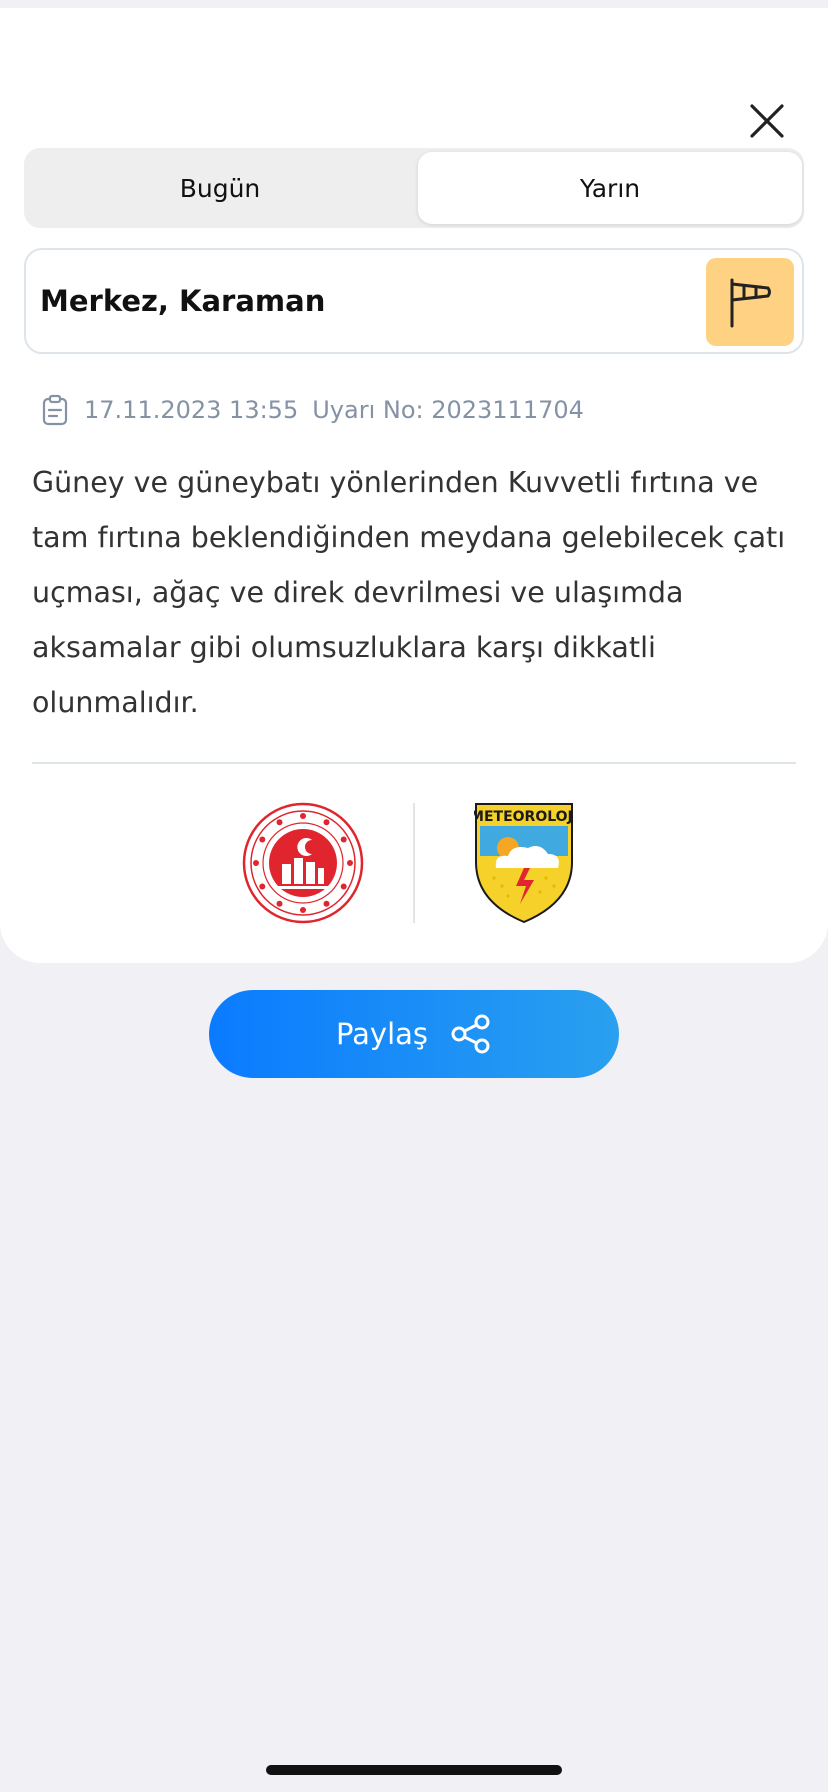 This screenshot has height=1792, width=828. What do you see at coordinates (414, 1770) in the screenshot?
I see `home-indicator` at bounding box center [414, 1770].